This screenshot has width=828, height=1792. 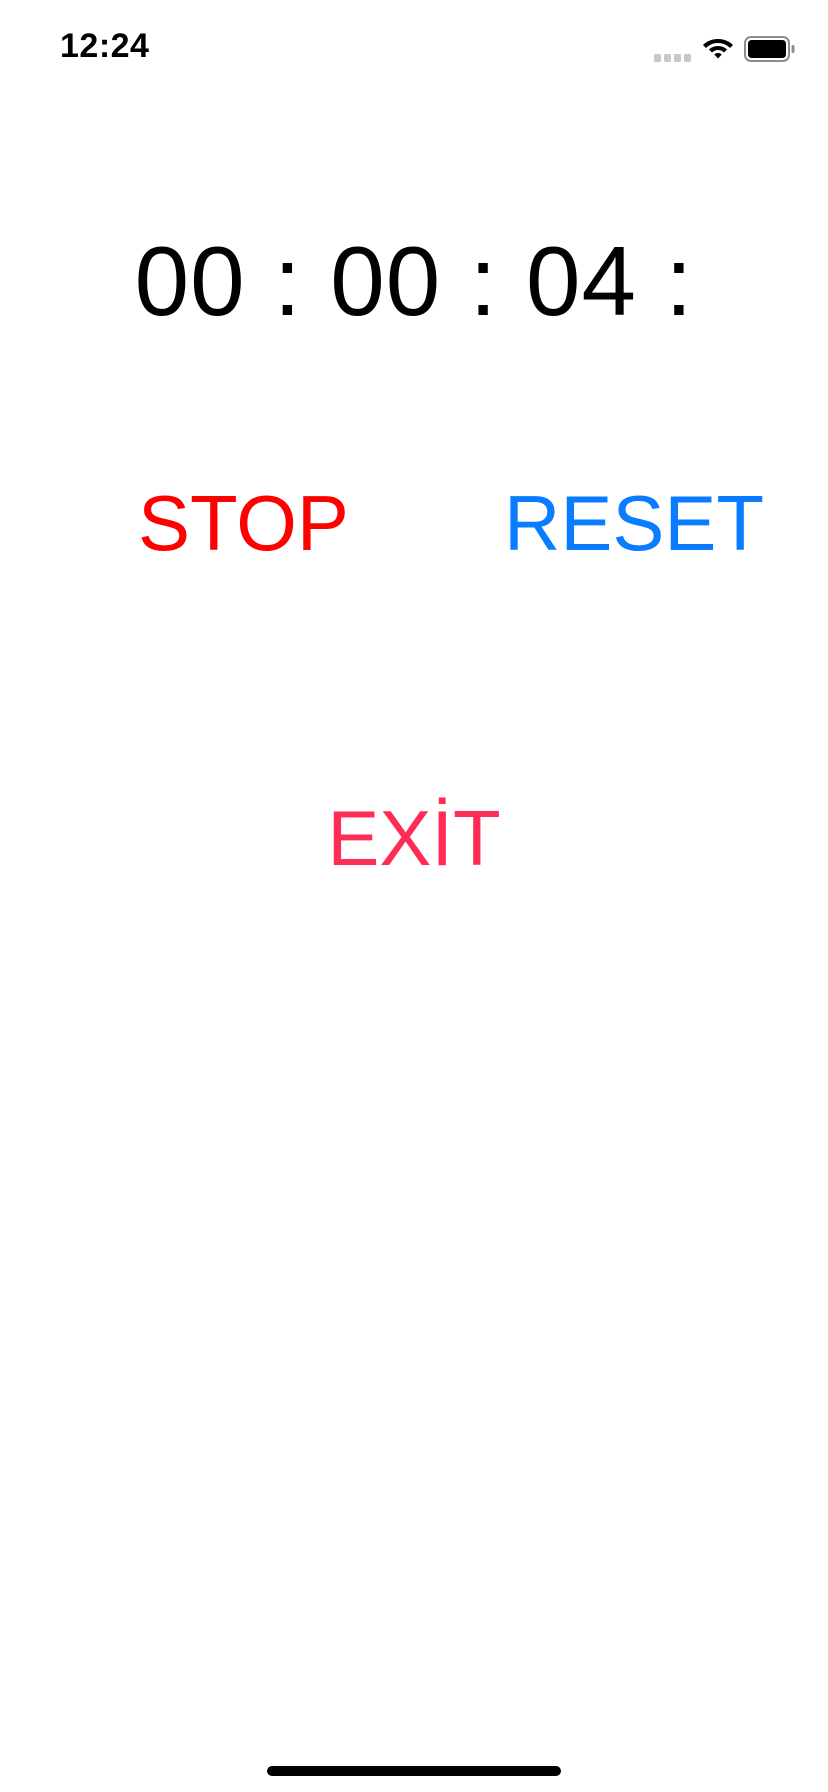 I want to click on cellular-signal-icon, so click(x=672, y=58).